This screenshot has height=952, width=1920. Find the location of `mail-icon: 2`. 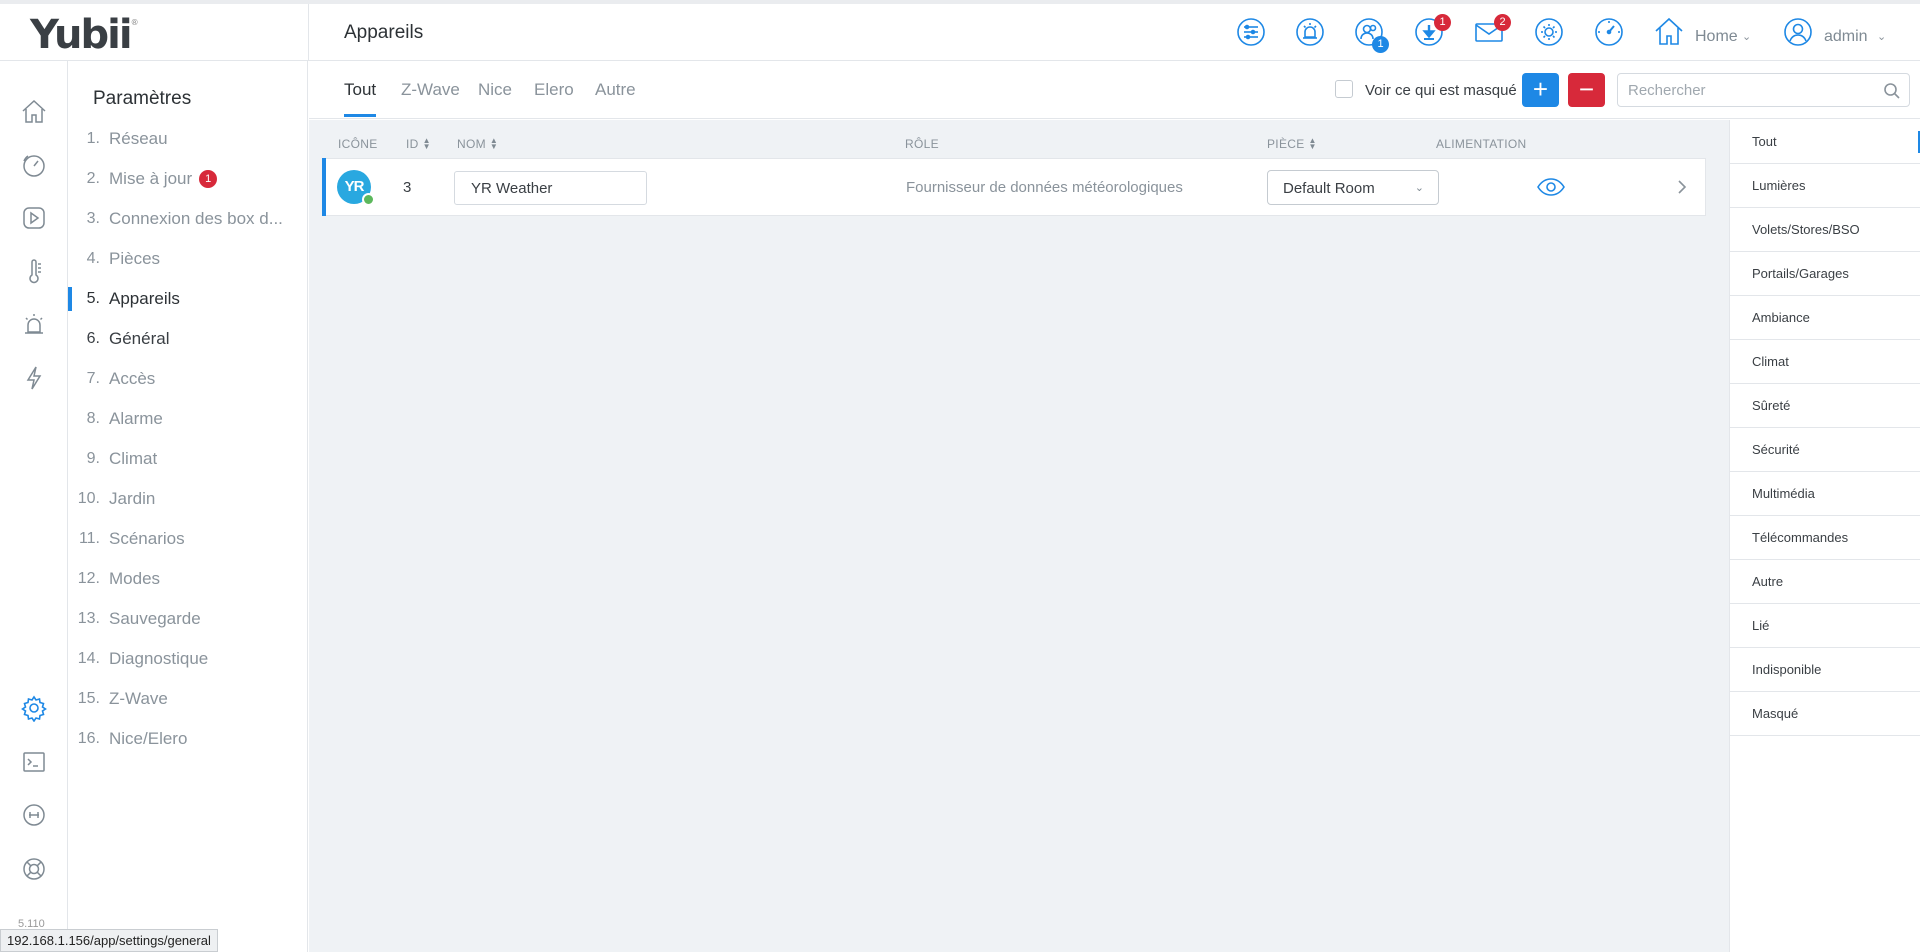

mail-icon: 2 is located at coordinates (1490, 32).